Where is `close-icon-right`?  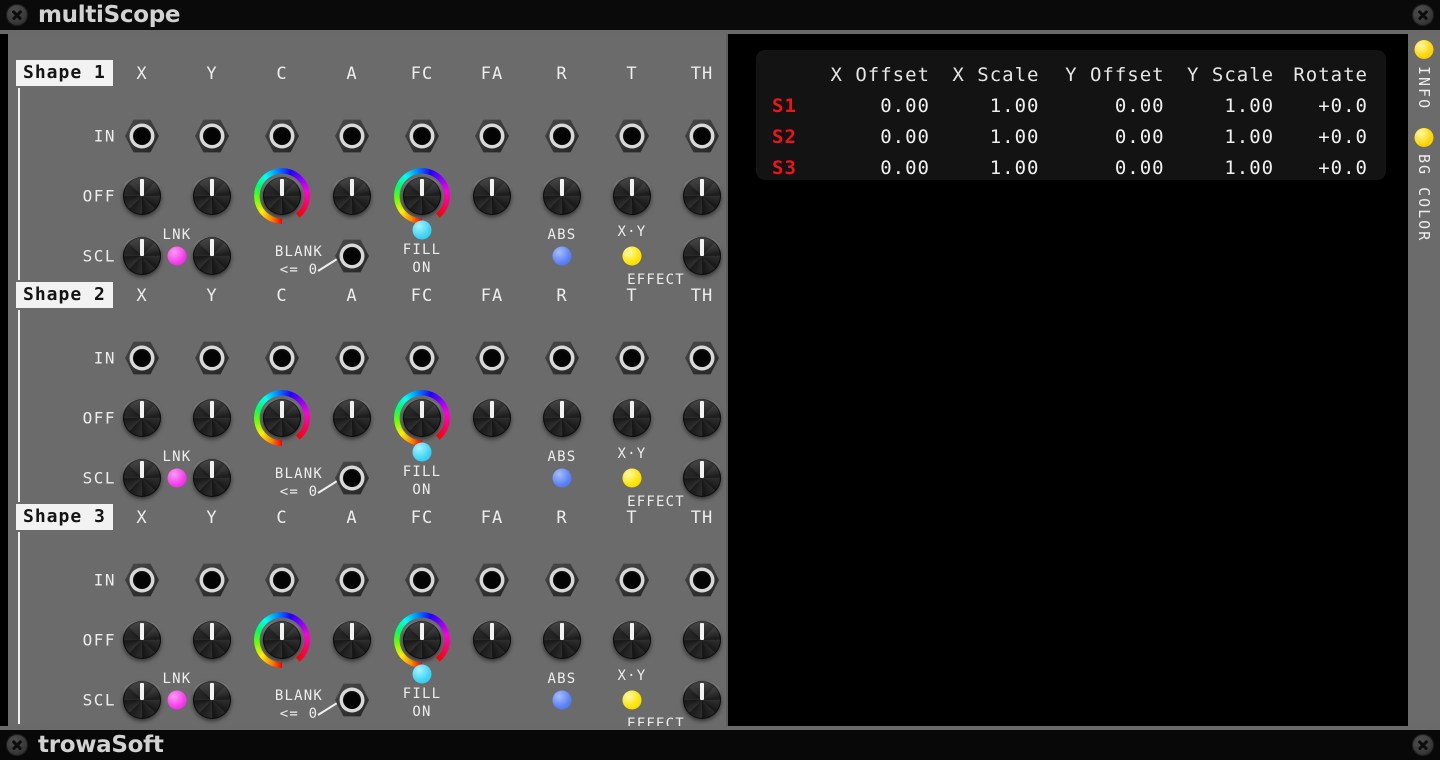
close-icon-right is located at coordinates (1423, 15).